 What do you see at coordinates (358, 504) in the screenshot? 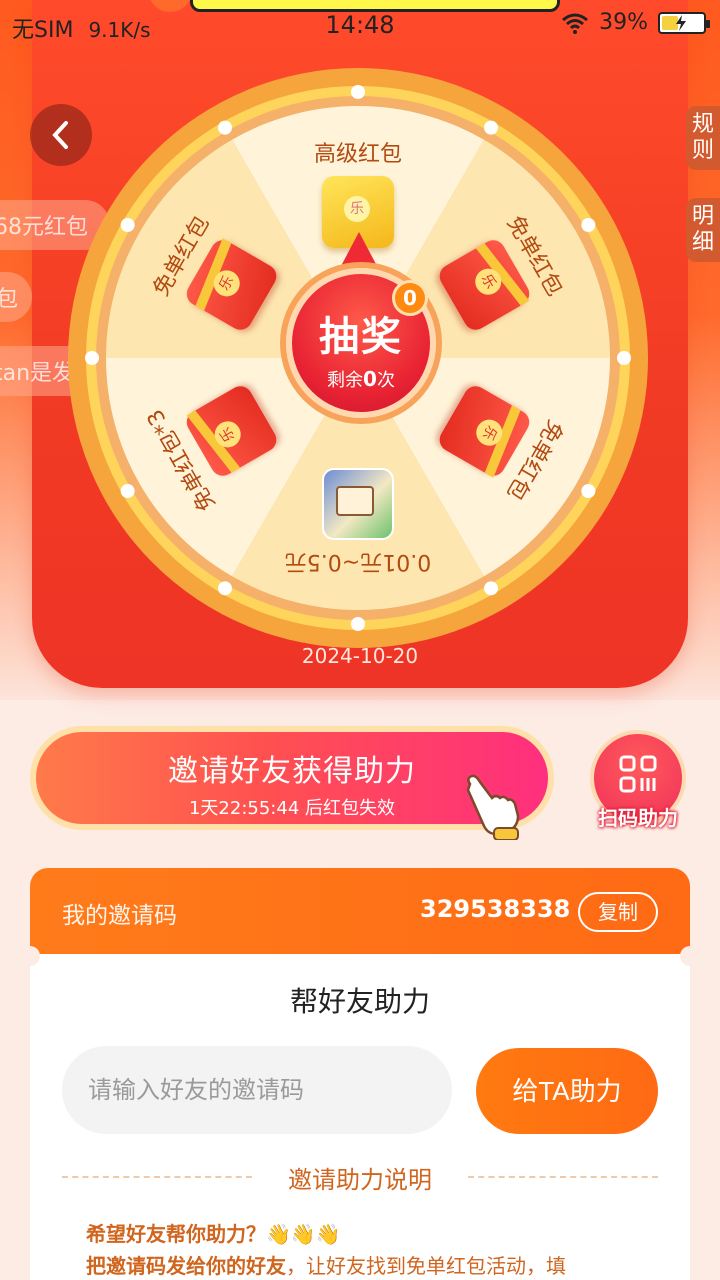
I see `game-prize-image` at bounding box center [358, 504].